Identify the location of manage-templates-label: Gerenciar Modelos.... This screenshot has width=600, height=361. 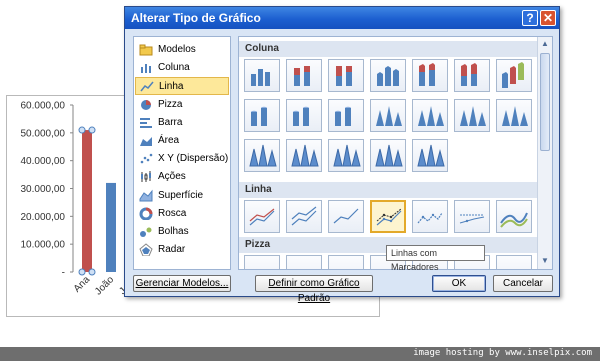
(182, 283).